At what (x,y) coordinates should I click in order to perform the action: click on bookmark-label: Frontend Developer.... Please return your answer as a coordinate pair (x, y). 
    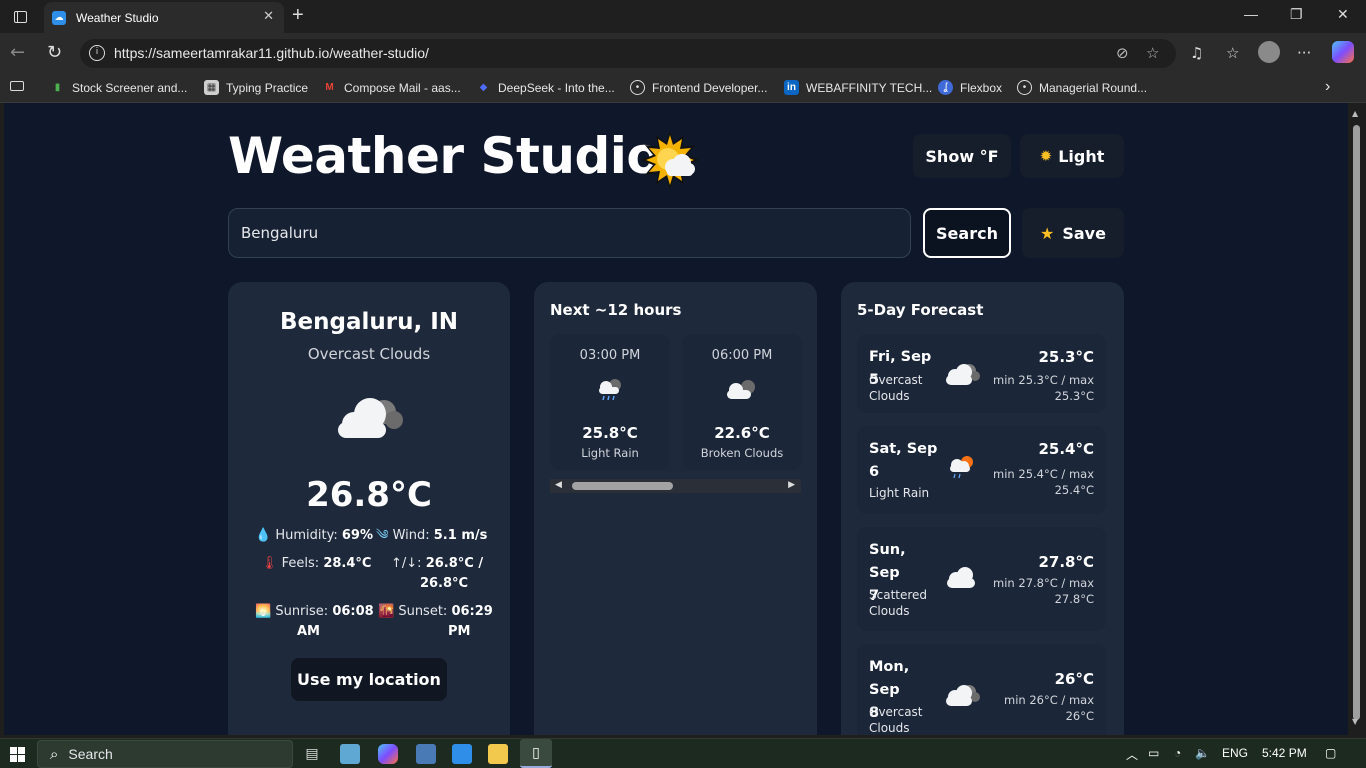
    Looking at the image, I should click on (710, 87).